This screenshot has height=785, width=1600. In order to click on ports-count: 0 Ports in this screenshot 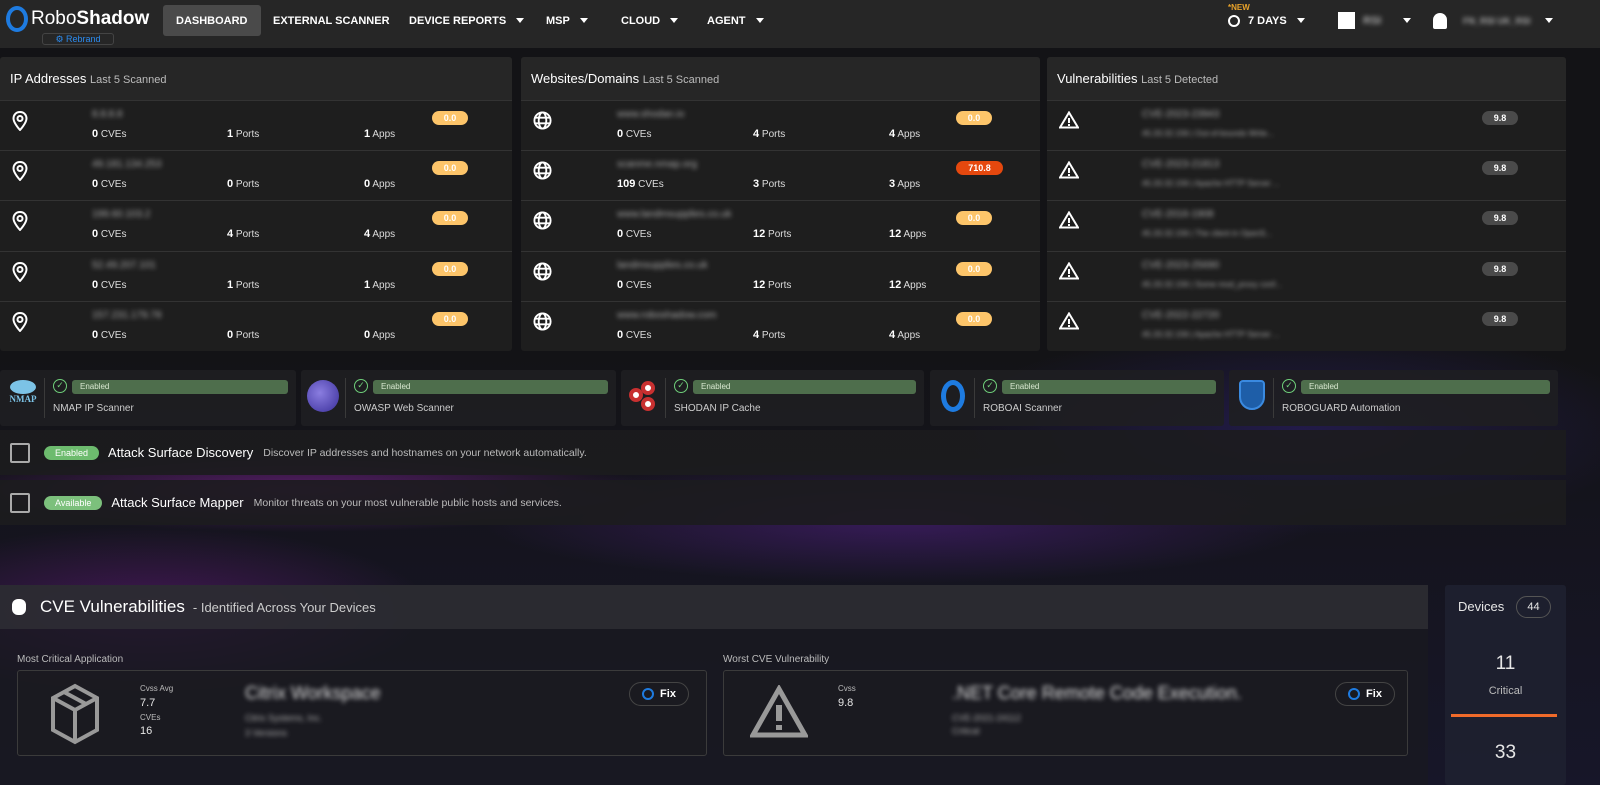, I will do `click(243, 184)`.